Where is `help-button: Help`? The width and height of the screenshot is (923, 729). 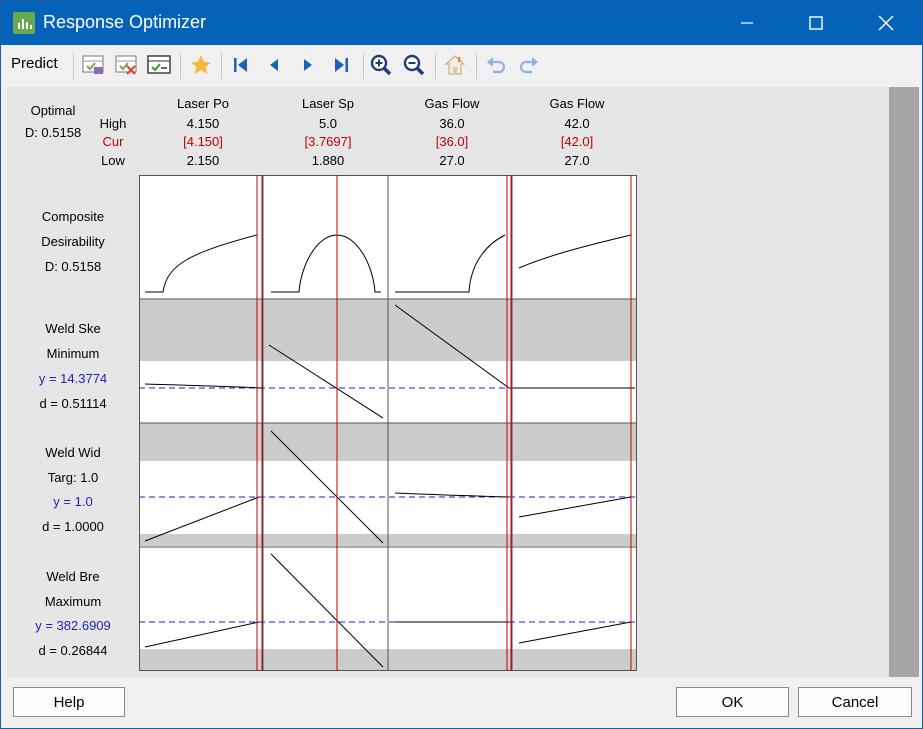 help-button: Help is located at coordinates (69, 702).